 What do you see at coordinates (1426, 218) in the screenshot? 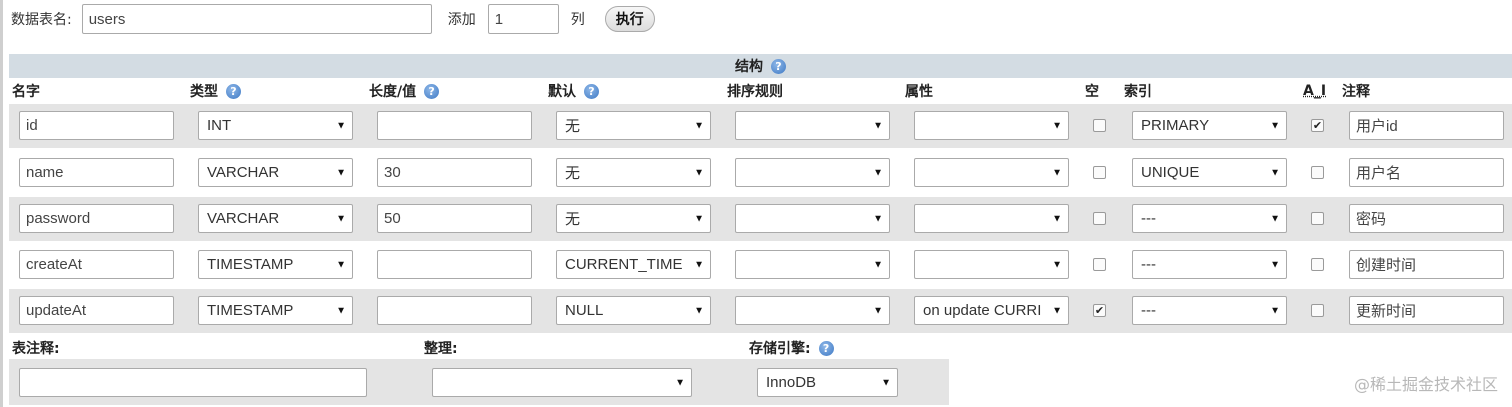
I see `row-comment-input: 密码` at bounding box center [1426, 218].